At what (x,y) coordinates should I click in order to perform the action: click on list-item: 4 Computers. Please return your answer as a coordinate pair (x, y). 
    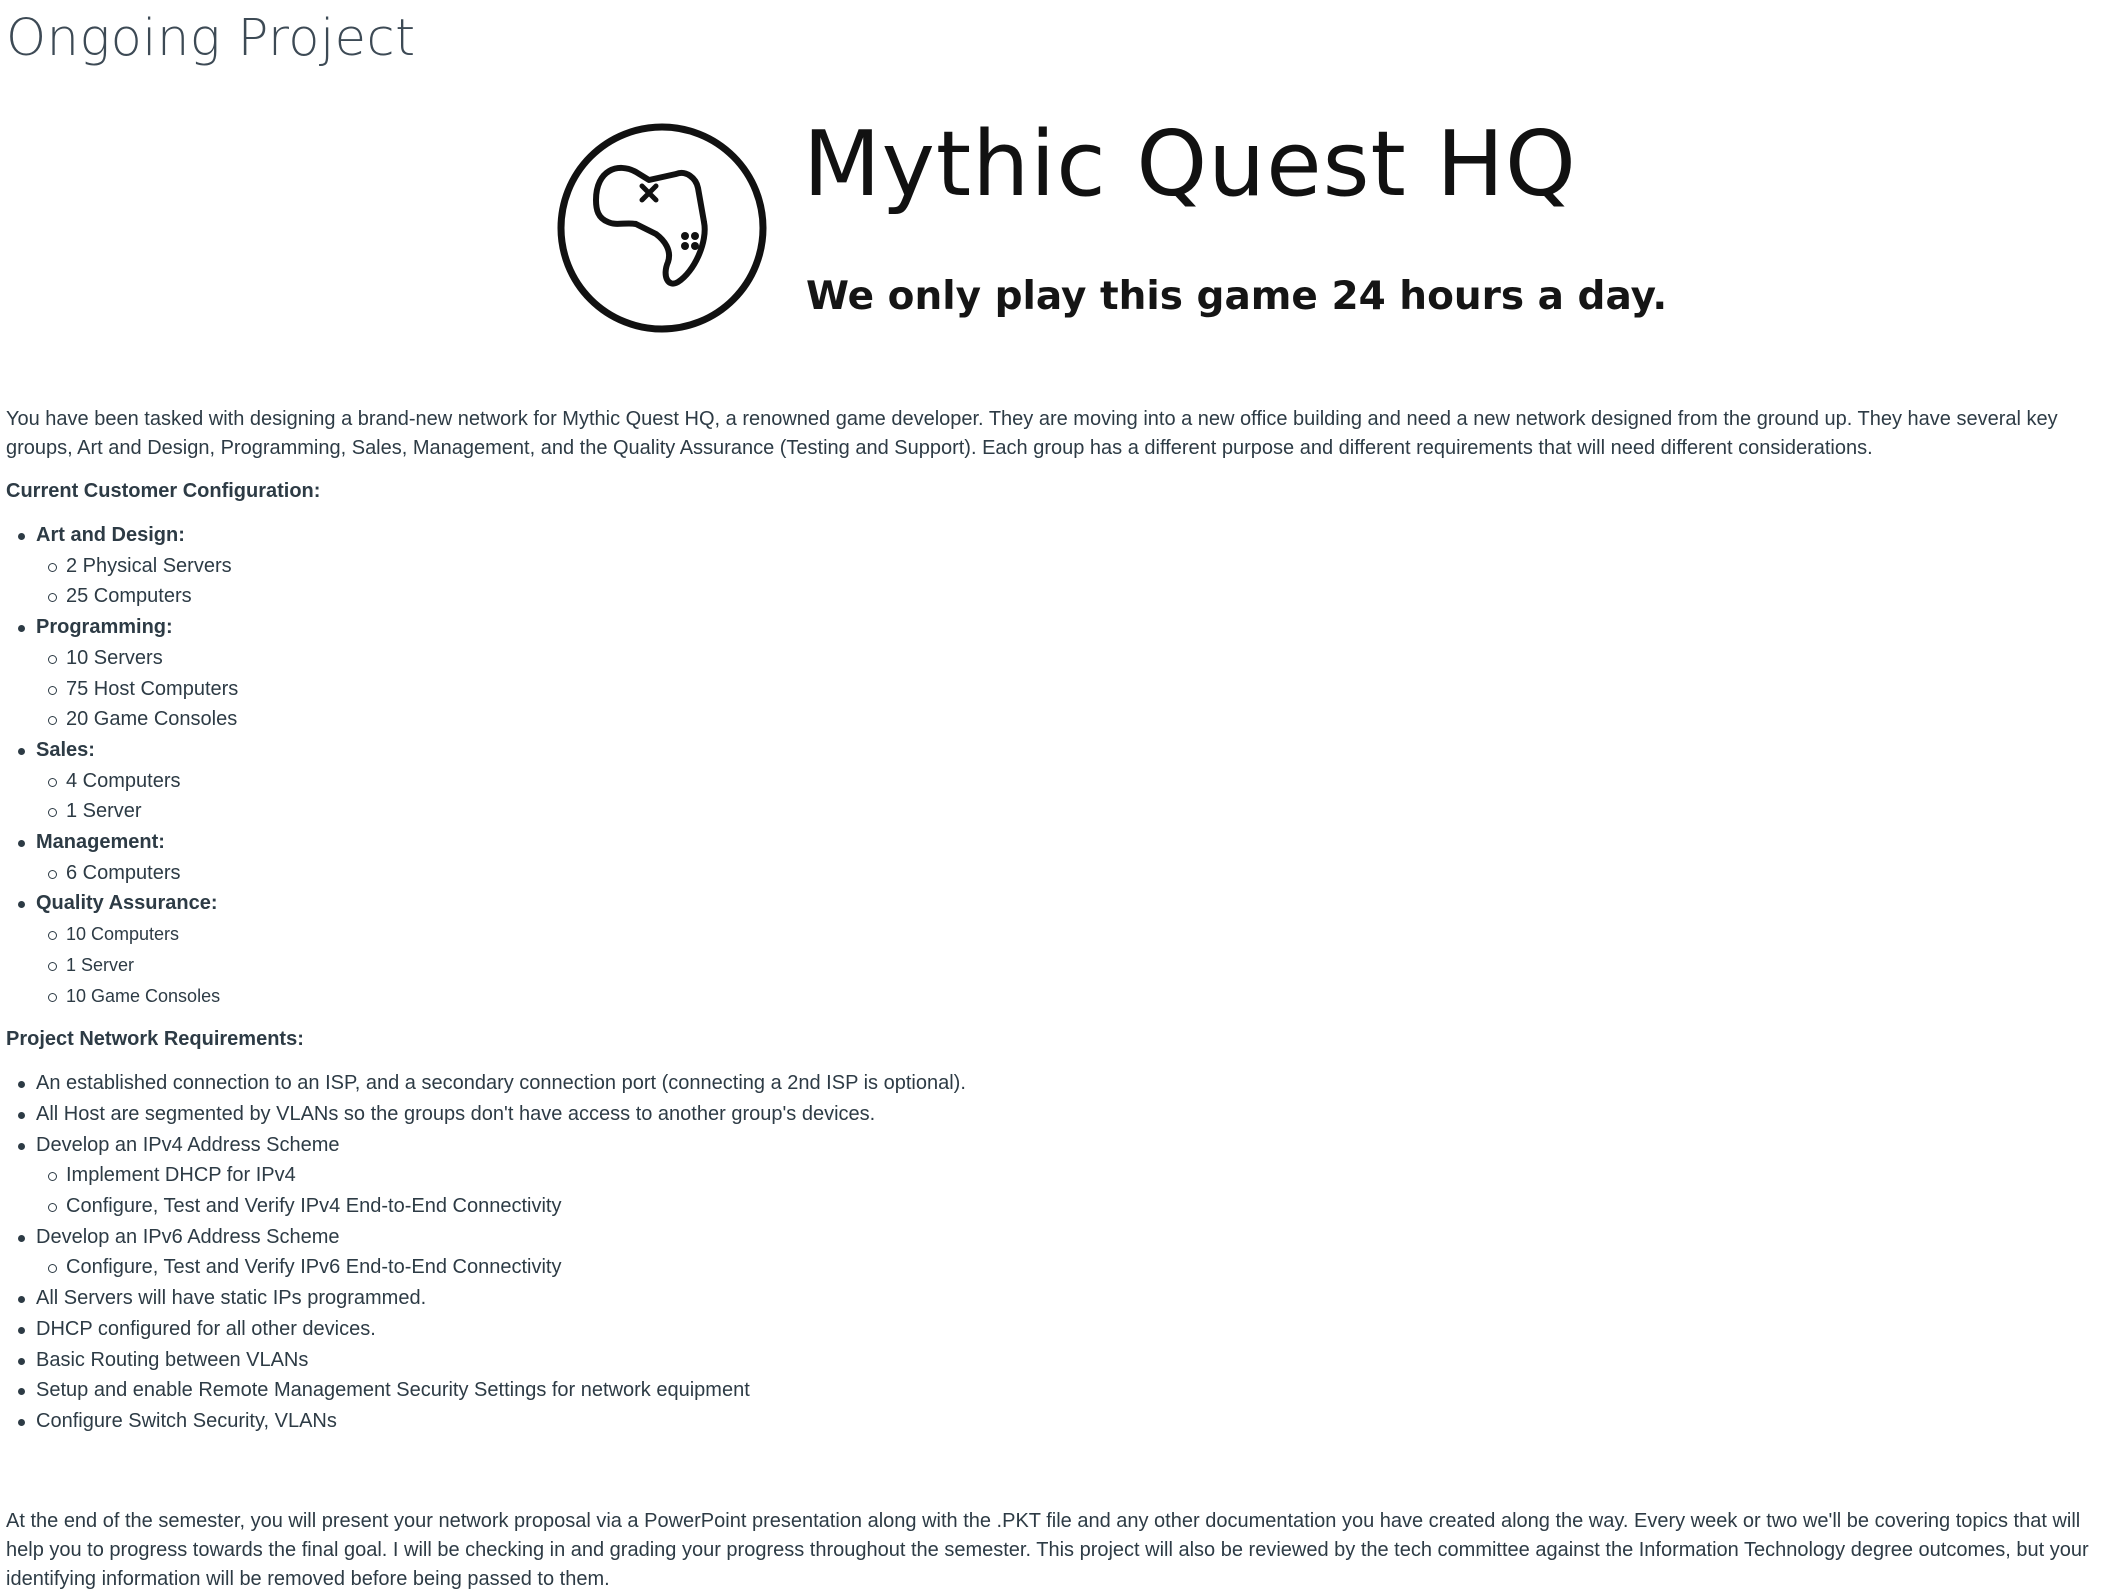
    Looking at the image, I should click on (1078, 781).